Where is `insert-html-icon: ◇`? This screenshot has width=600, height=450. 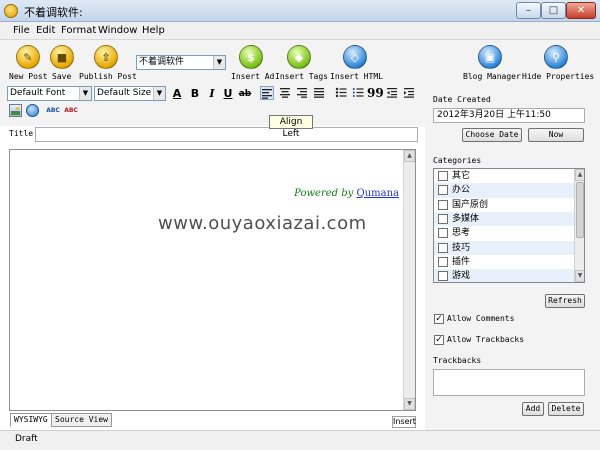
insert-html-icon: ◇ is located at coordinates (355, 57).